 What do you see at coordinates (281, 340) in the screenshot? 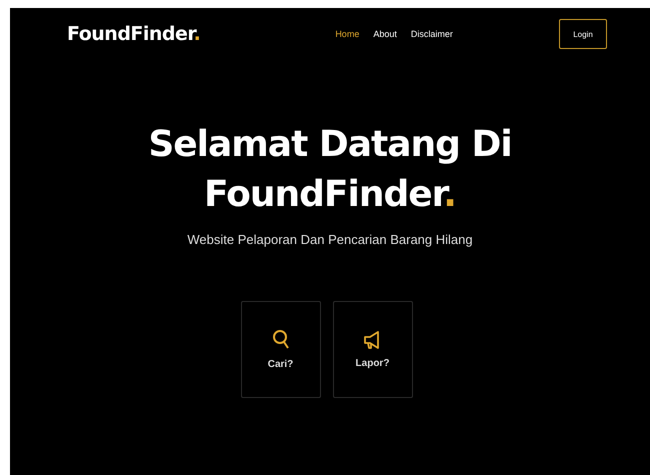
I see `search-icon` at bounding box center [281, 340].